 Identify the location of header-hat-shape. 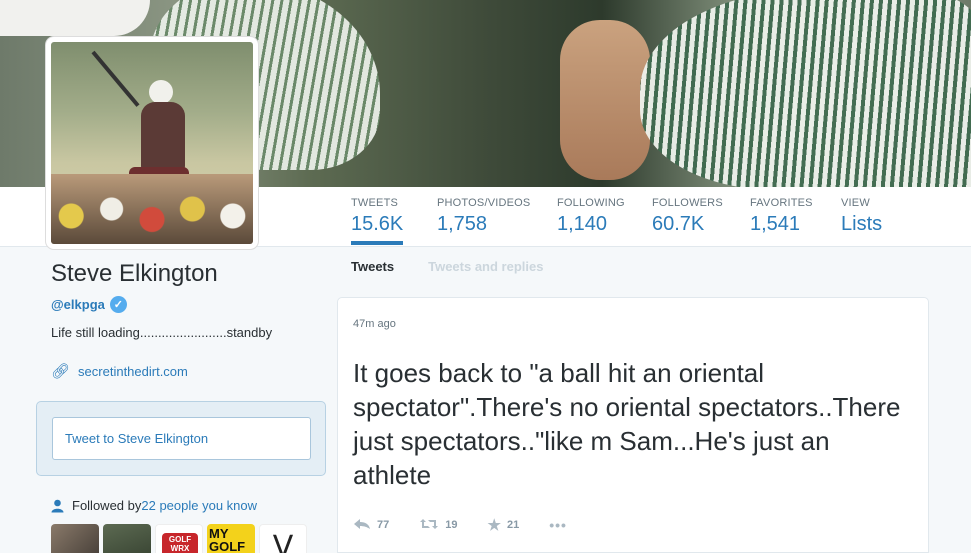
(75, 18).